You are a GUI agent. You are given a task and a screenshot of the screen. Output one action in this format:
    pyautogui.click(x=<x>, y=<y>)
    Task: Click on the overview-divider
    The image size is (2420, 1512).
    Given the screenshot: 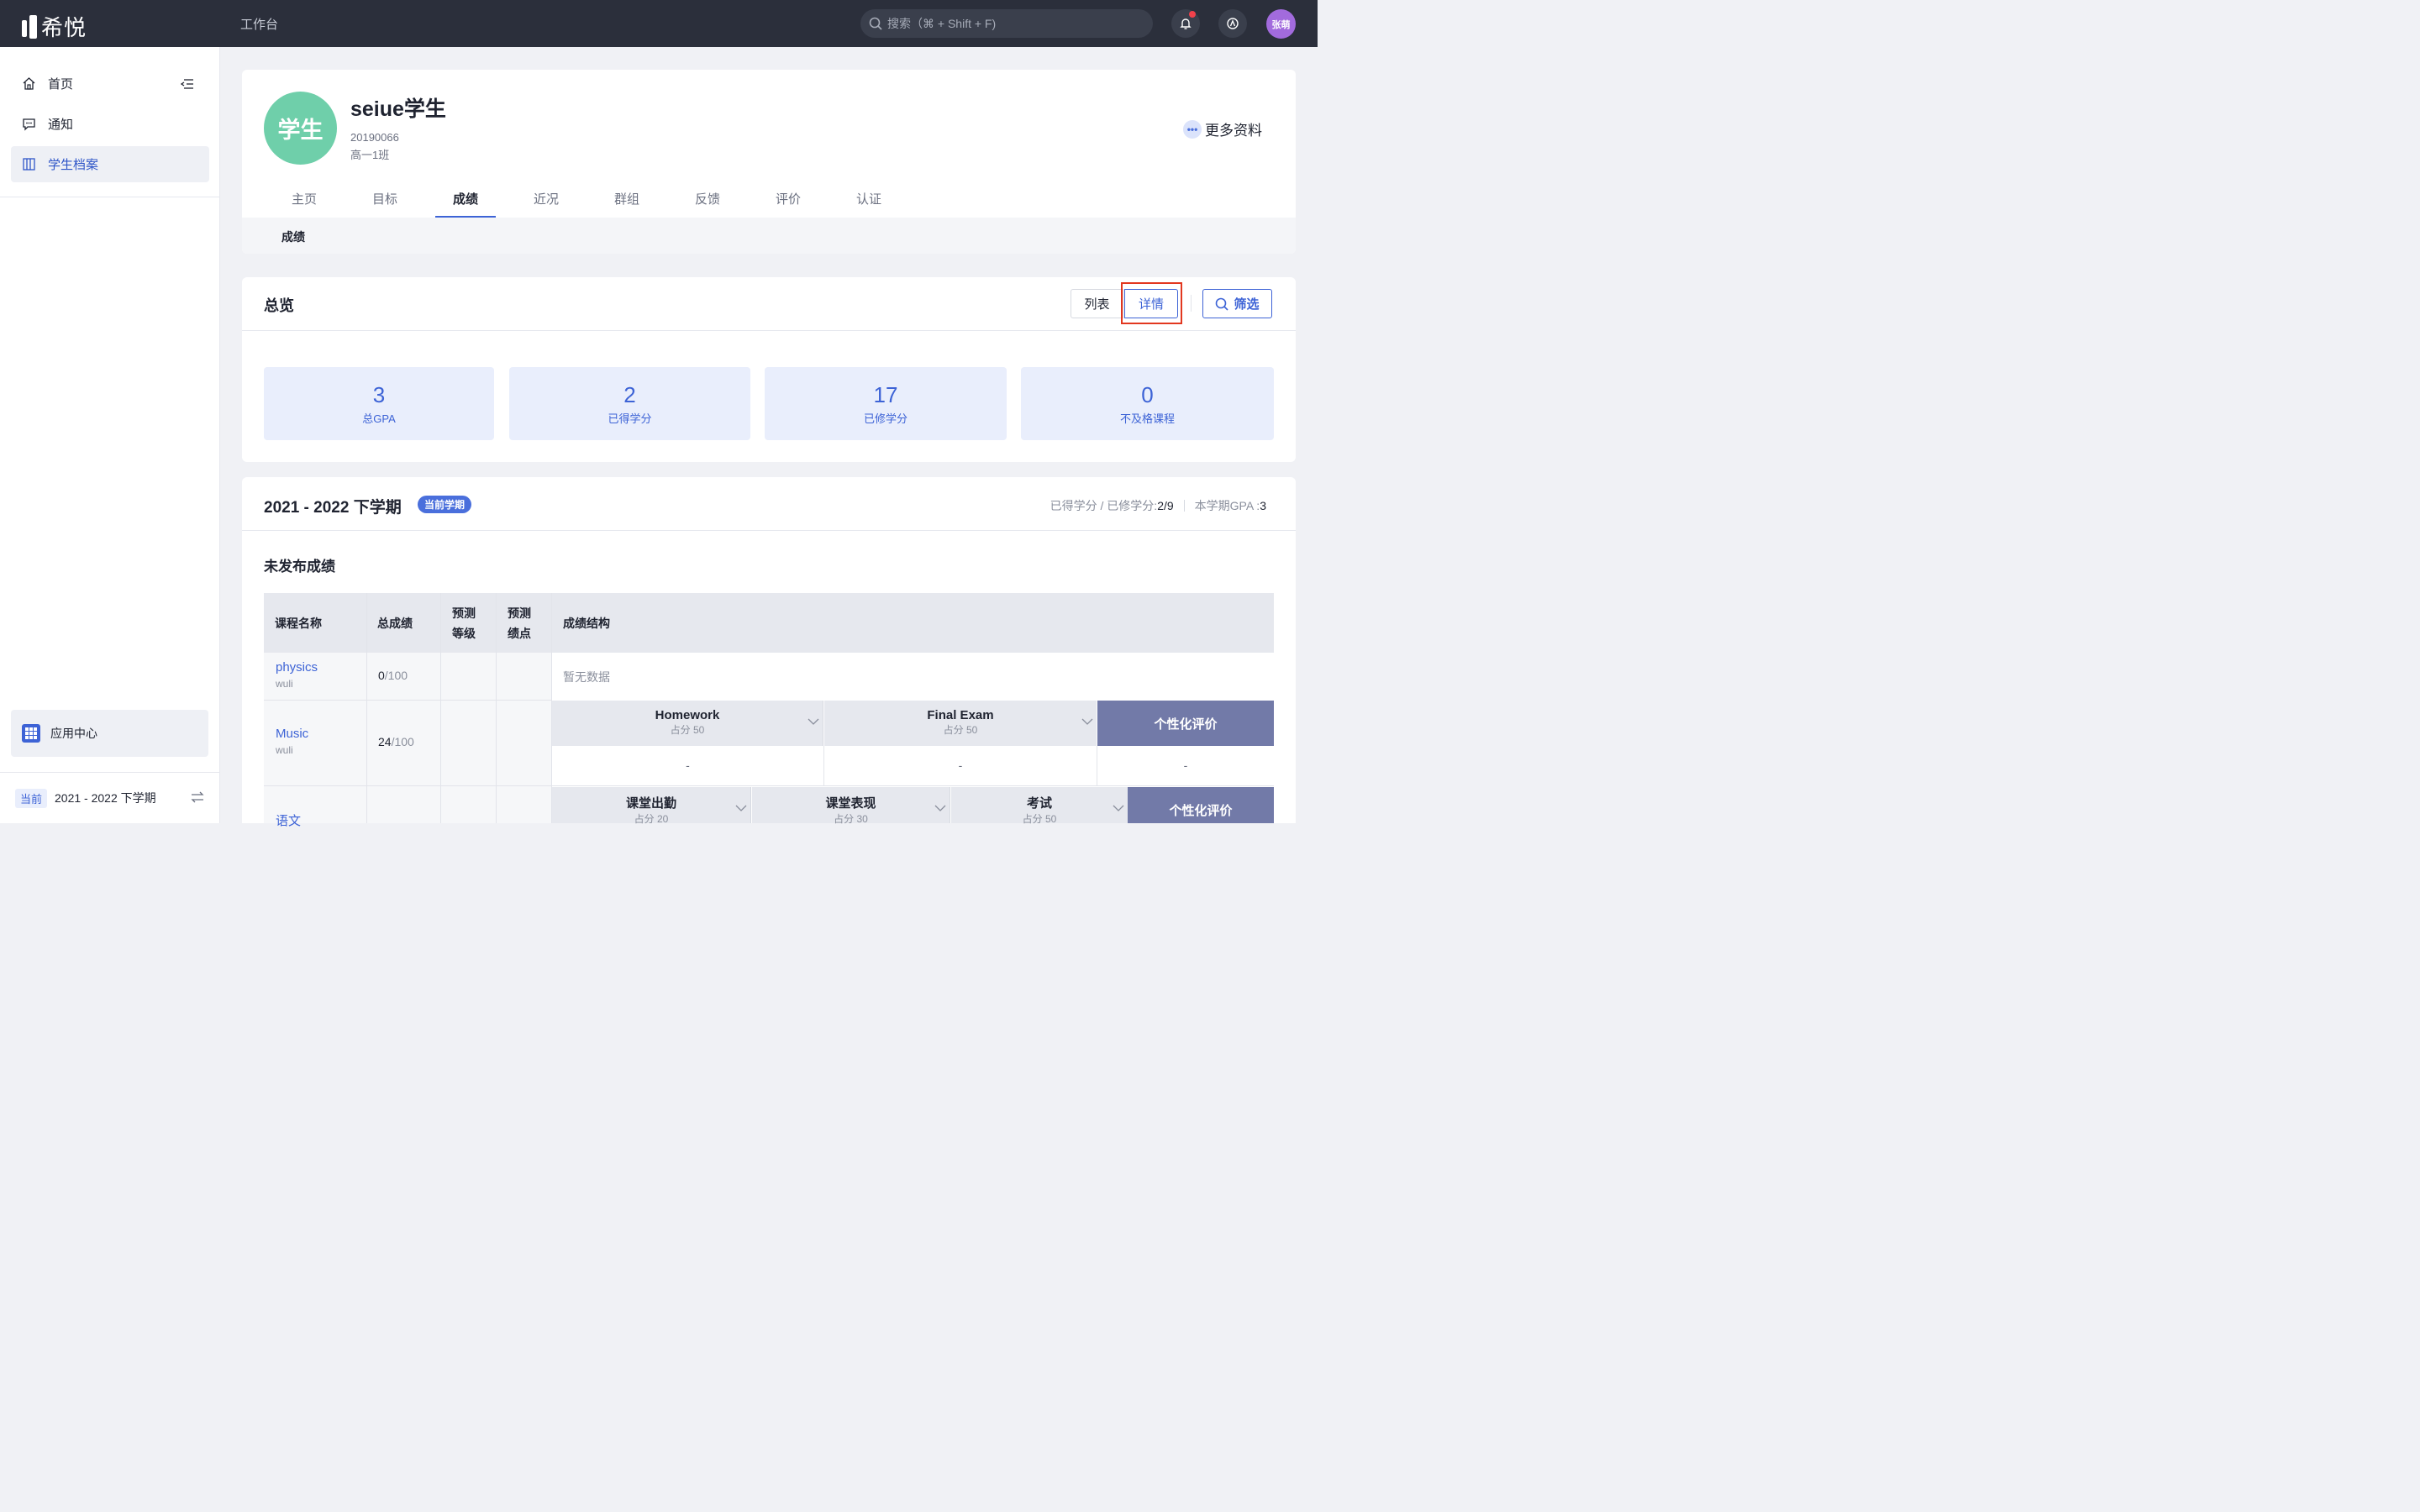 What is the action you would take?
    pyautogui.click(x=769, y=330)
    